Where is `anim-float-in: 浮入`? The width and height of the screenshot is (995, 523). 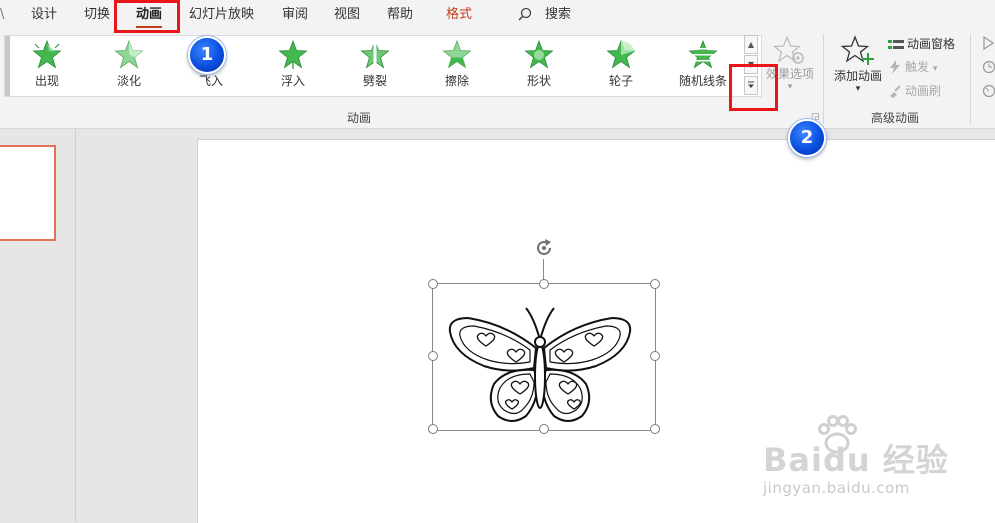
anim-float-in: 浮入 is located at coordinates (293, 65).